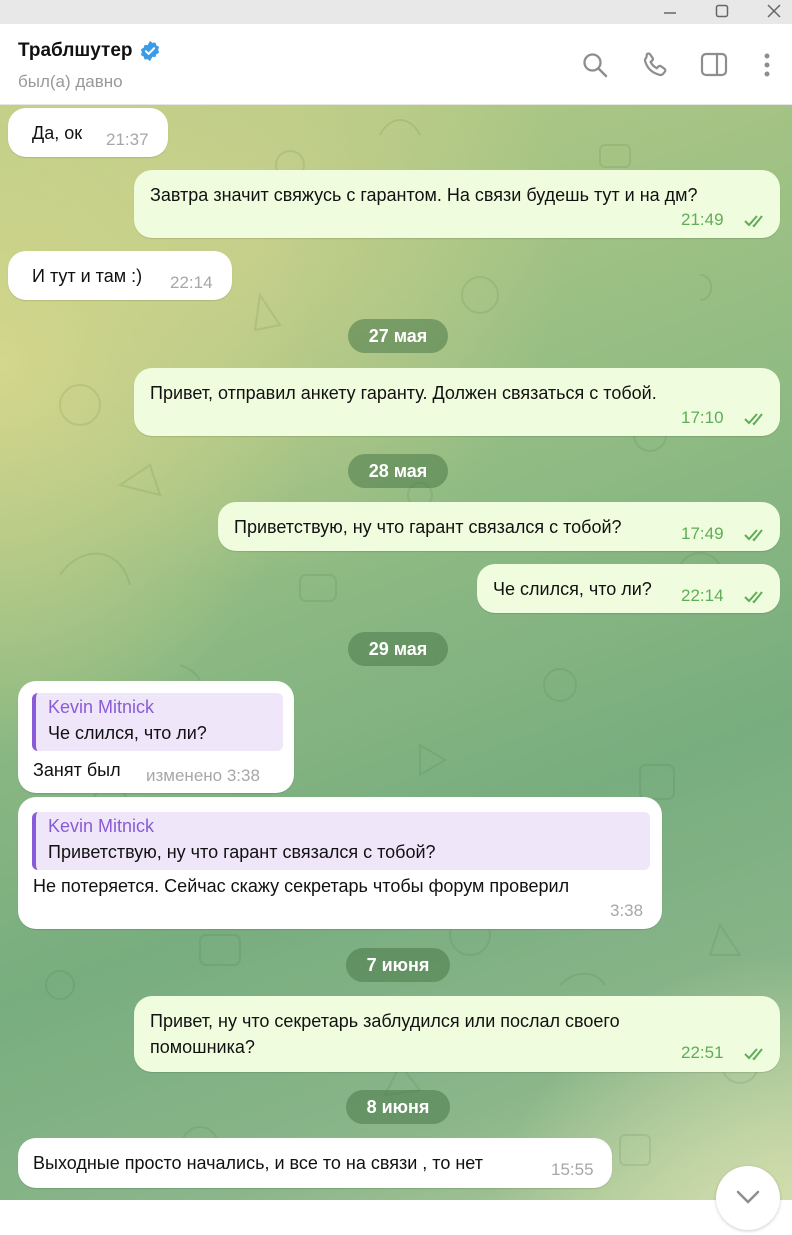 This screenshot has height=1235, width=792. I want to click on chat-header: Траблшутер был(а) давно, so click(396, 64).